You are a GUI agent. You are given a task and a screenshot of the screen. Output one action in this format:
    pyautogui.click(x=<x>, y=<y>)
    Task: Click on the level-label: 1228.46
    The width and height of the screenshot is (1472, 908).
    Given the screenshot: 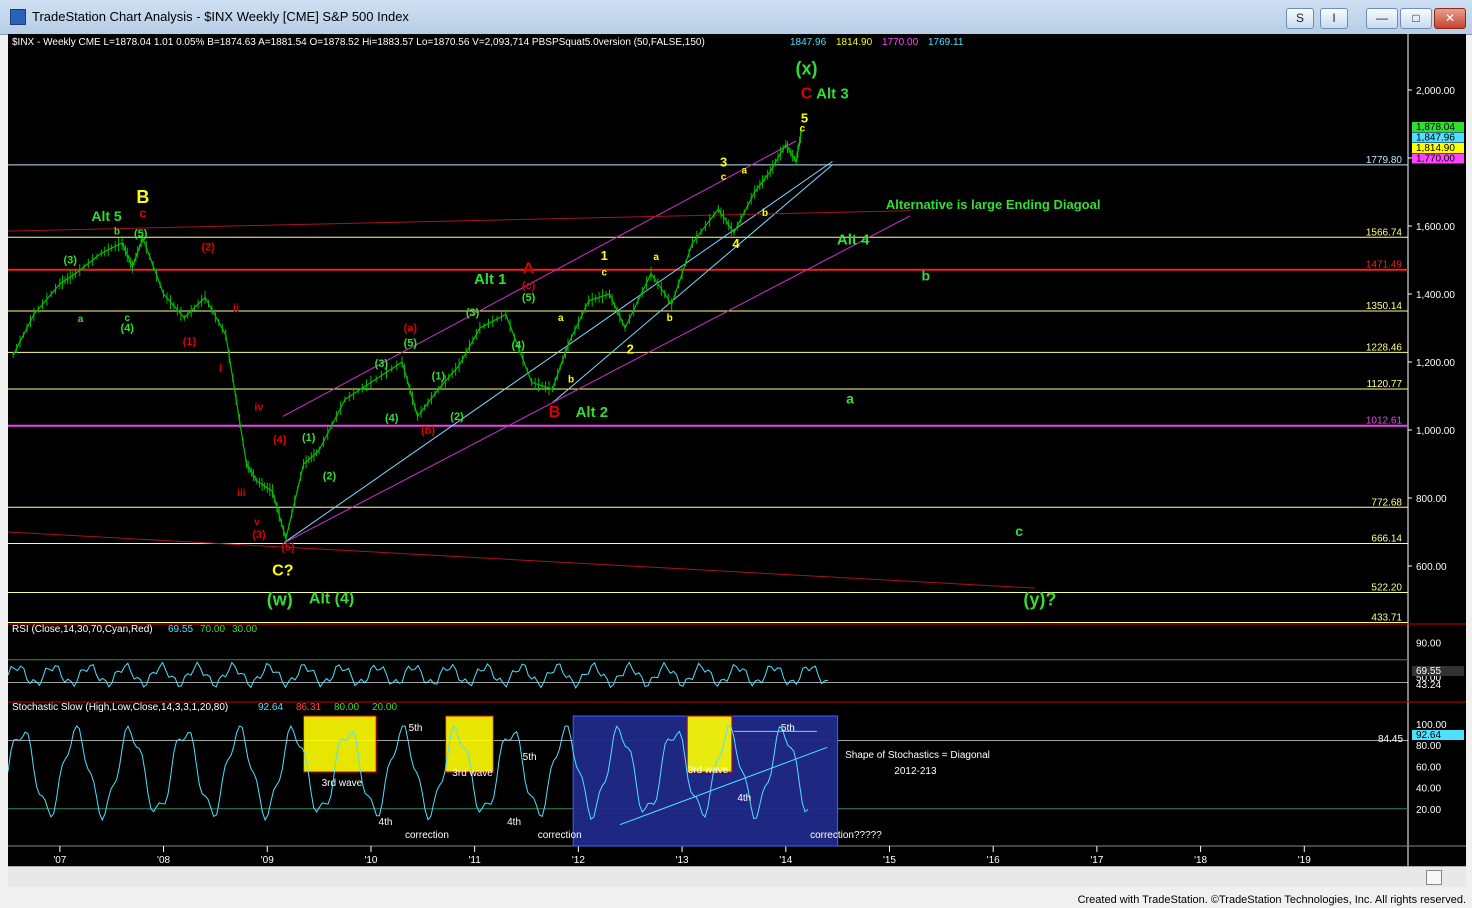 What is the action you would take?
    pyautogui.click(x=1384, y=347)
    